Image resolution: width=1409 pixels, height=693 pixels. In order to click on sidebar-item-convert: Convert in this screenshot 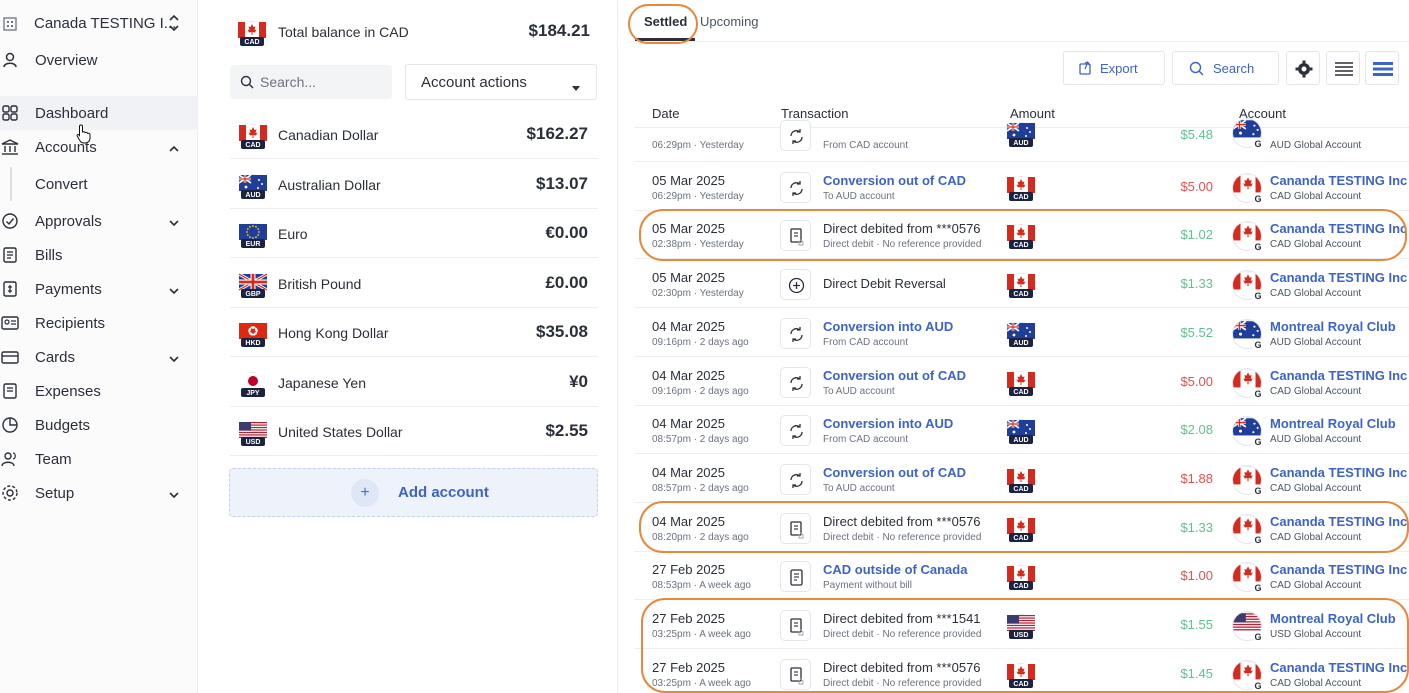, I will do `click(99, 184)`.